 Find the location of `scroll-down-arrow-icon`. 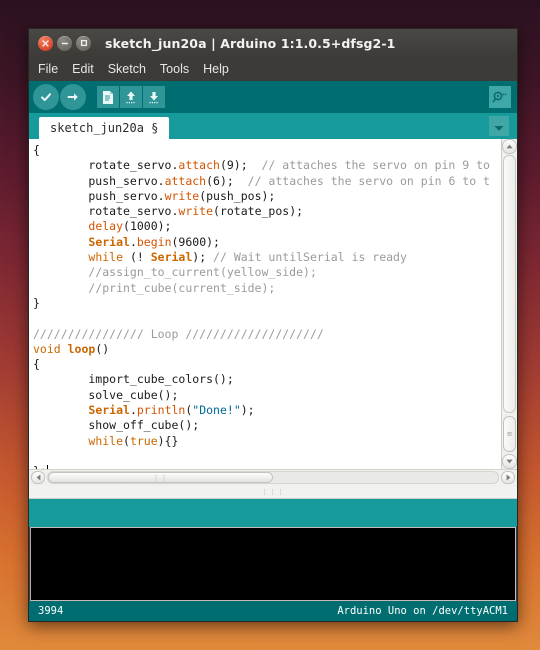

scroll-down-arrow-icon is located at coordinates (509, 461).